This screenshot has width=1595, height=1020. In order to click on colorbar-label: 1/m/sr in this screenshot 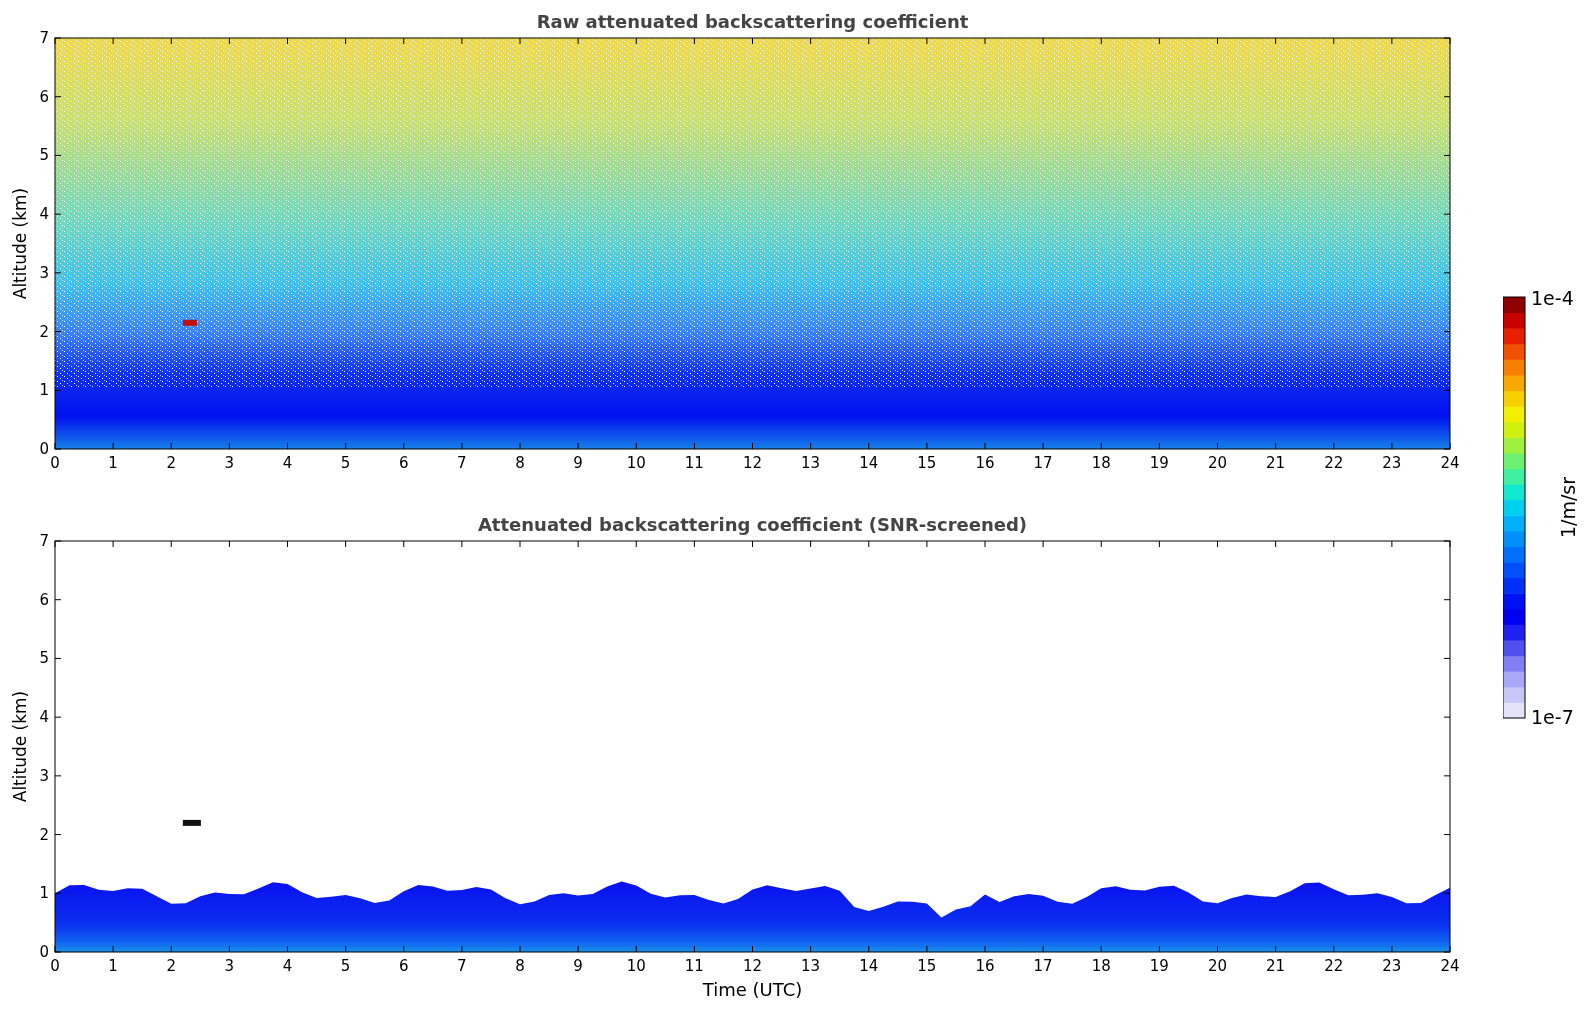, I will do `click(1568, 507)`.